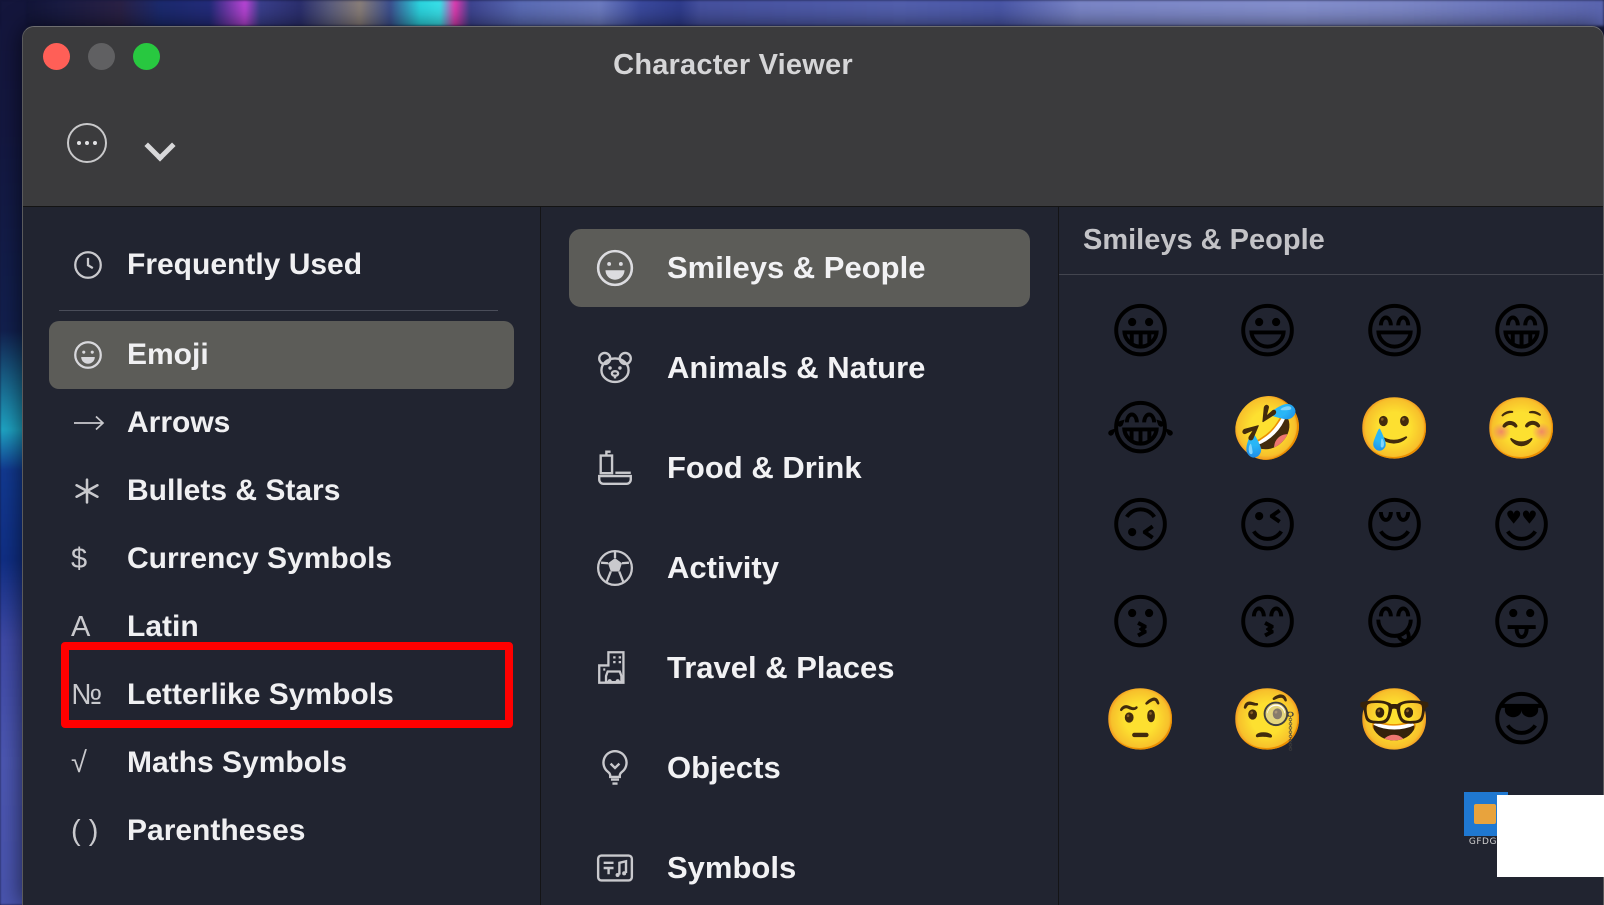 The image size is (1604, 905). I want to click on emoji-cell: 🤣, so click(1267, 429).